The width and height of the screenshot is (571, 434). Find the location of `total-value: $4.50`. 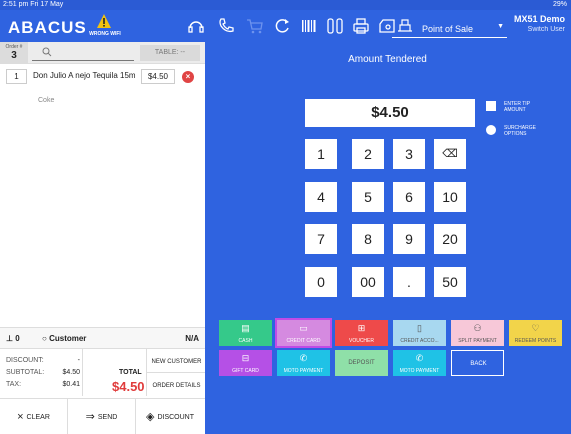

total-value: $4.50 is located at coordinates (128, 386).